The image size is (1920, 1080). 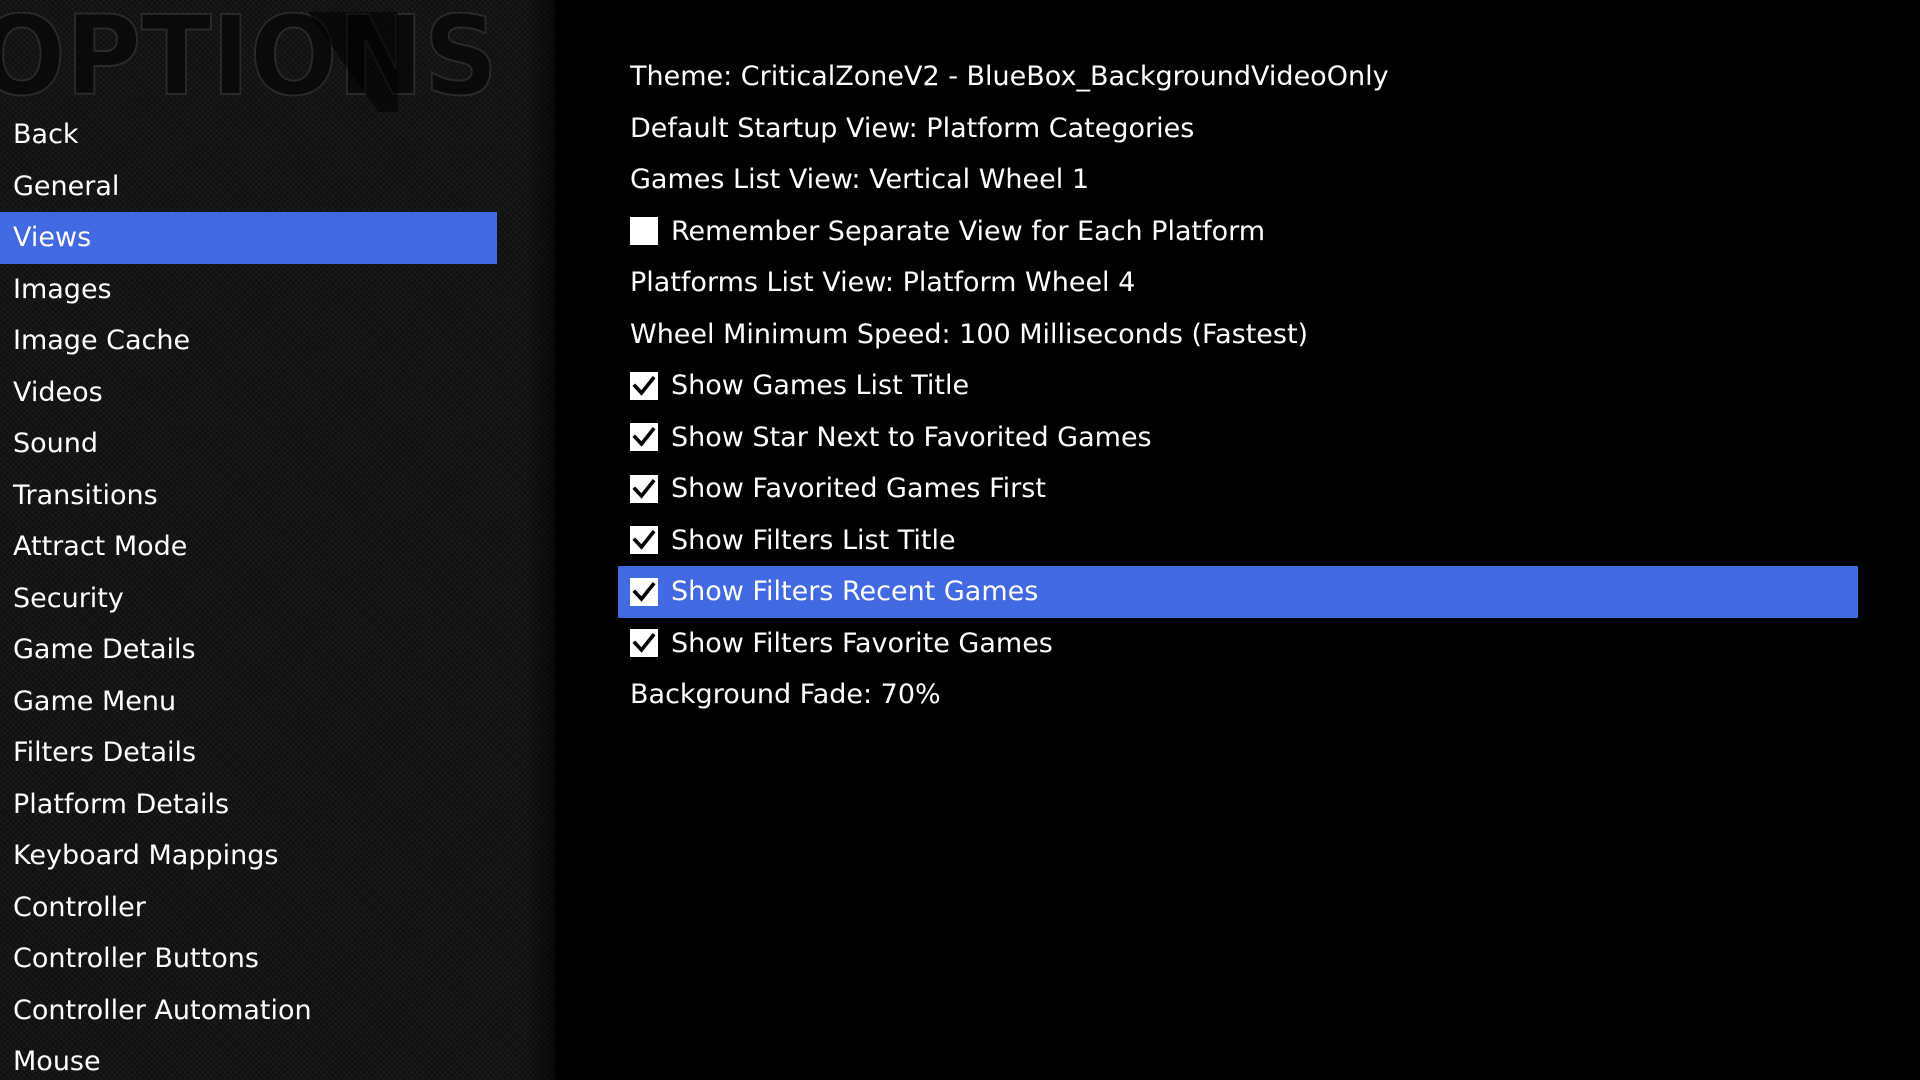 I want to click on setting-label: Background Fade: 70%, so click(x=785, y=695).